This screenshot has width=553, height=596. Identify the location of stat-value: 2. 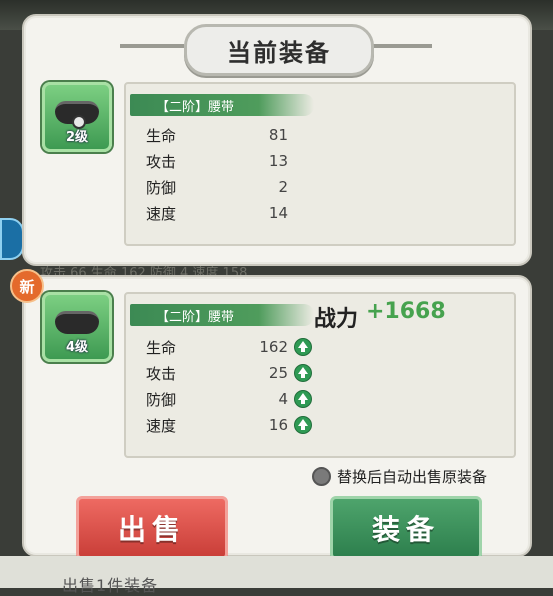
(283, 187).